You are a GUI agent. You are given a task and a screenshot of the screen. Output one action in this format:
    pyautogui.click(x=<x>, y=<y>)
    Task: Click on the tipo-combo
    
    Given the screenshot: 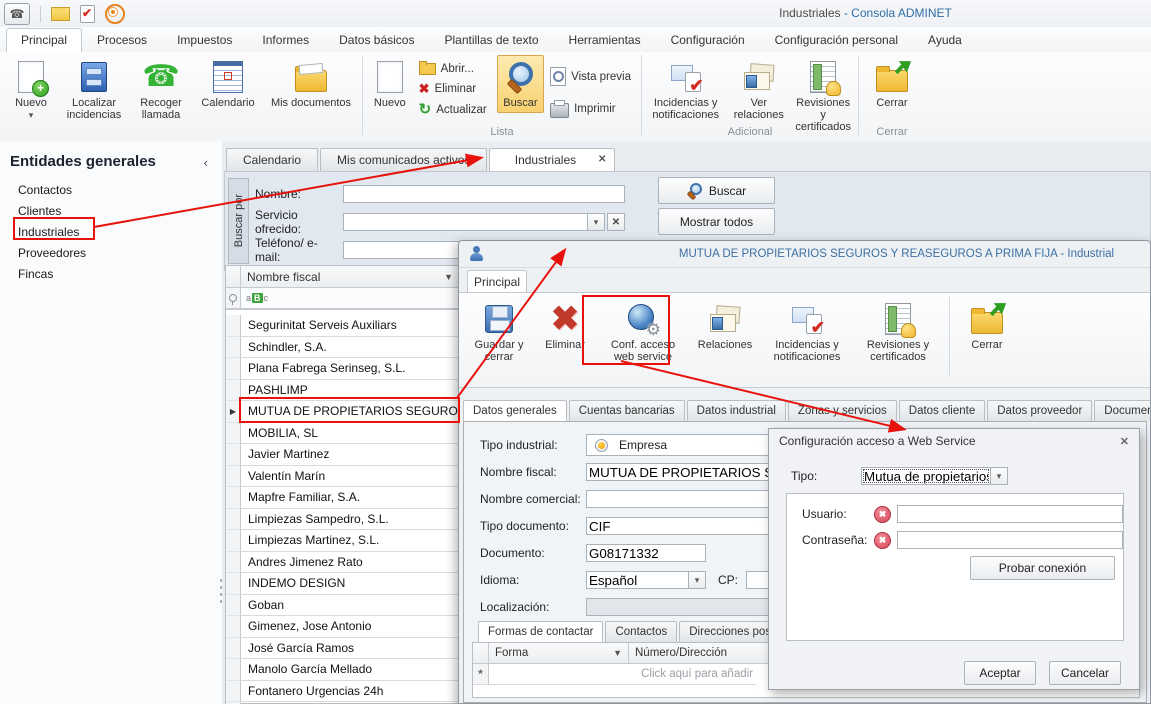 What is the action you would take?
    pyautogui.click(x=926, y=476)
    